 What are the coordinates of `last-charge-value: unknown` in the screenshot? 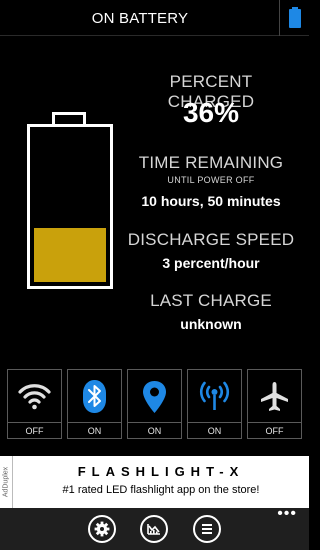 It's located at (211, 324).